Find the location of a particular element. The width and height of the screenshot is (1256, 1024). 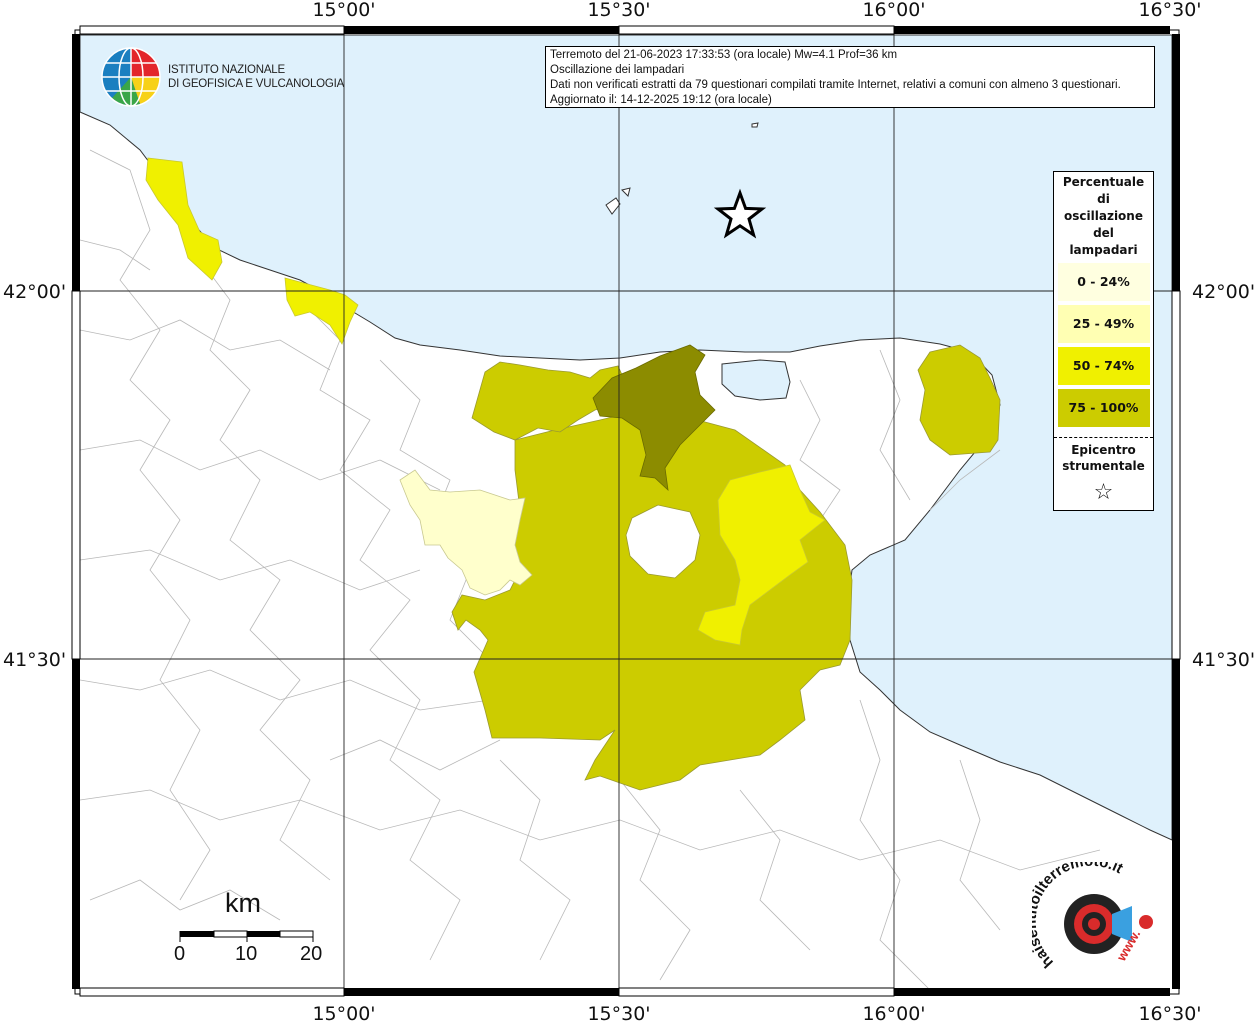

legend-class-50-74: 50 - 74% is located at coordinates (1103, 366).